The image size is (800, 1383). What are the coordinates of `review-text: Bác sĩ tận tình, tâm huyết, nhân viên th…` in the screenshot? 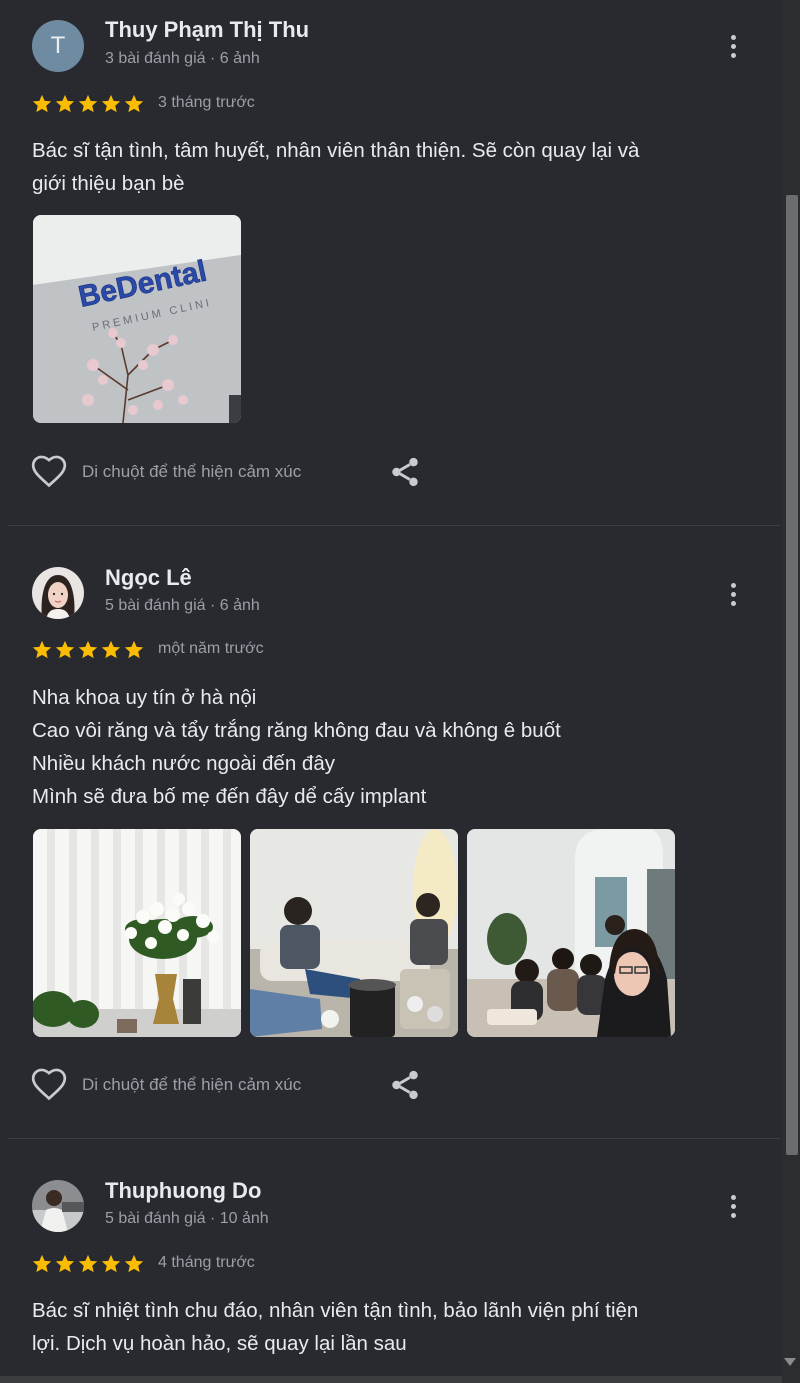 It's located at (392, 167).